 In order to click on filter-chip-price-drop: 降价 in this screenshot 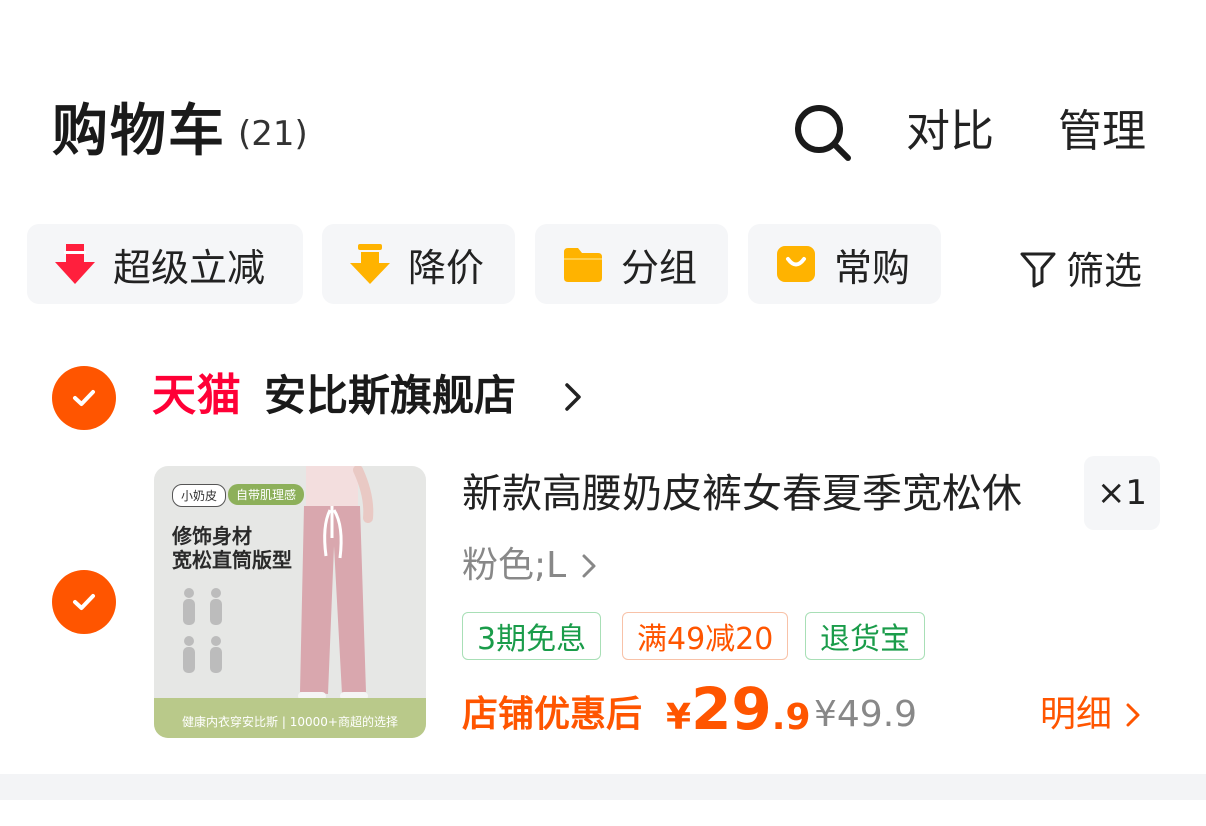, I will do `click(418, 264)`.